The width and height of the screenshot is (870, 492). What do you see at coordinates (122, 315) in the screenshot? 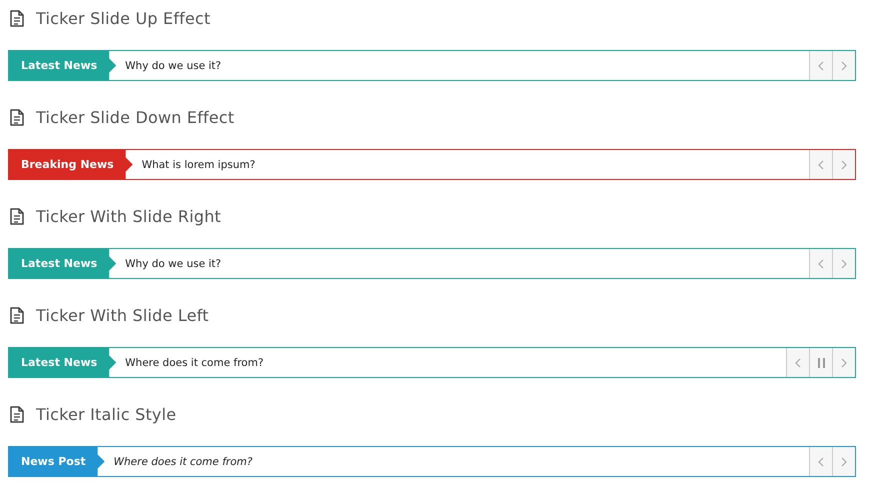
I see `section-title: Ticker With Slide Left` at bounding box center [122, 315].